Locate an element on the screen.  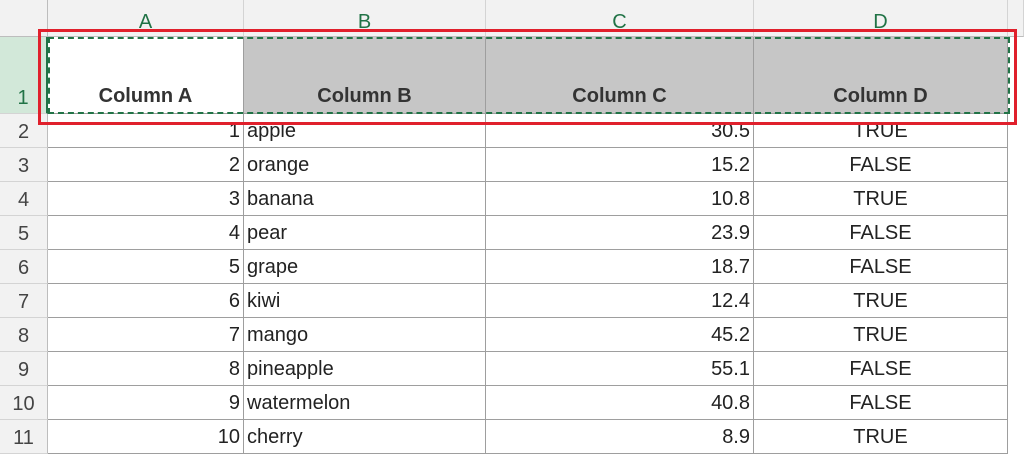
cell-a9: 8 is located at coordinates (146, 369).